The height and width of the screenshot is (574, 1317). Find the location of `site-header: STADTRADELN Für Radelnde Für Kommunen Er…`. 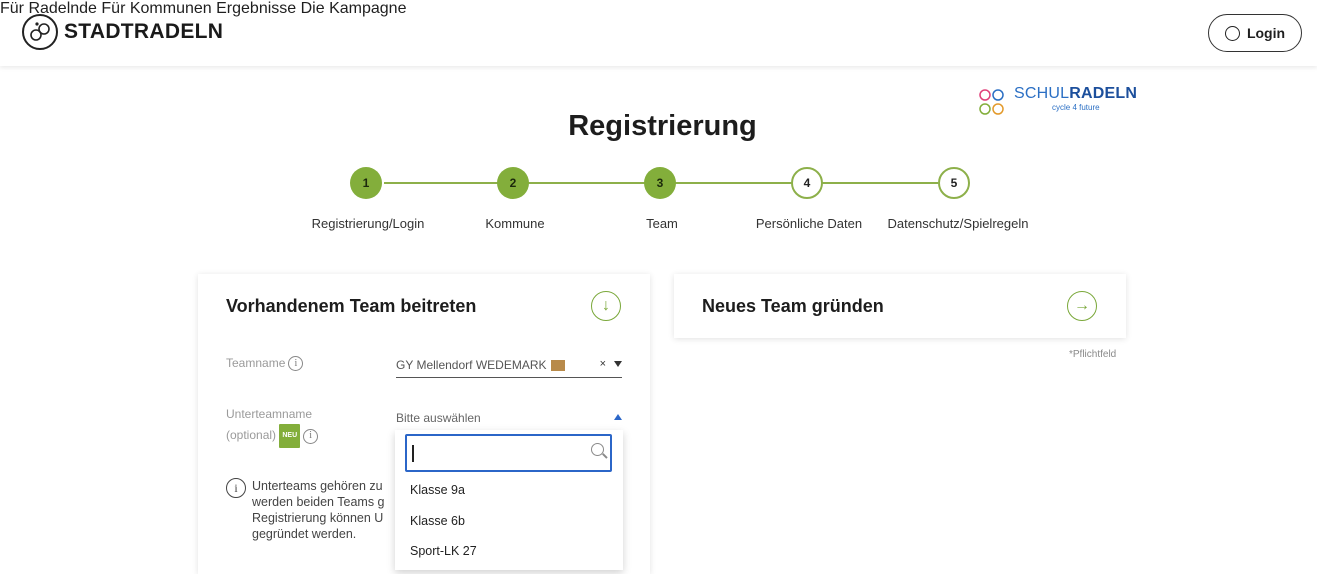

site-header: STADTRADELN Für Radelnde Für Kommunen Er… is located at coordinates (658, 33).